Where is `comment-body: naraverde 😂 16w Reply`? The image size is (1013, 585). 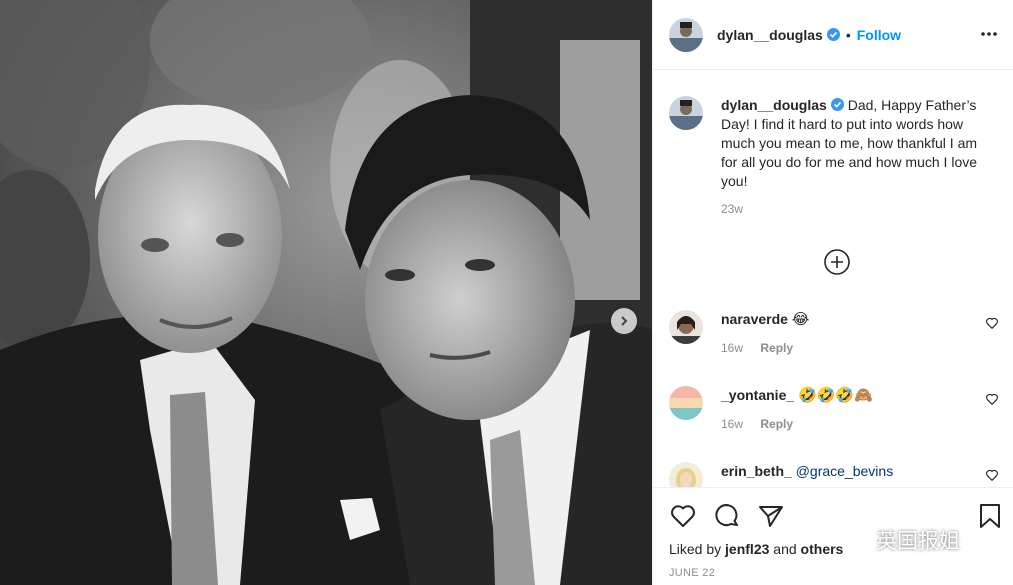
comment-body: naraverde 😂 16w Reply is located at coordinates (860, 332).